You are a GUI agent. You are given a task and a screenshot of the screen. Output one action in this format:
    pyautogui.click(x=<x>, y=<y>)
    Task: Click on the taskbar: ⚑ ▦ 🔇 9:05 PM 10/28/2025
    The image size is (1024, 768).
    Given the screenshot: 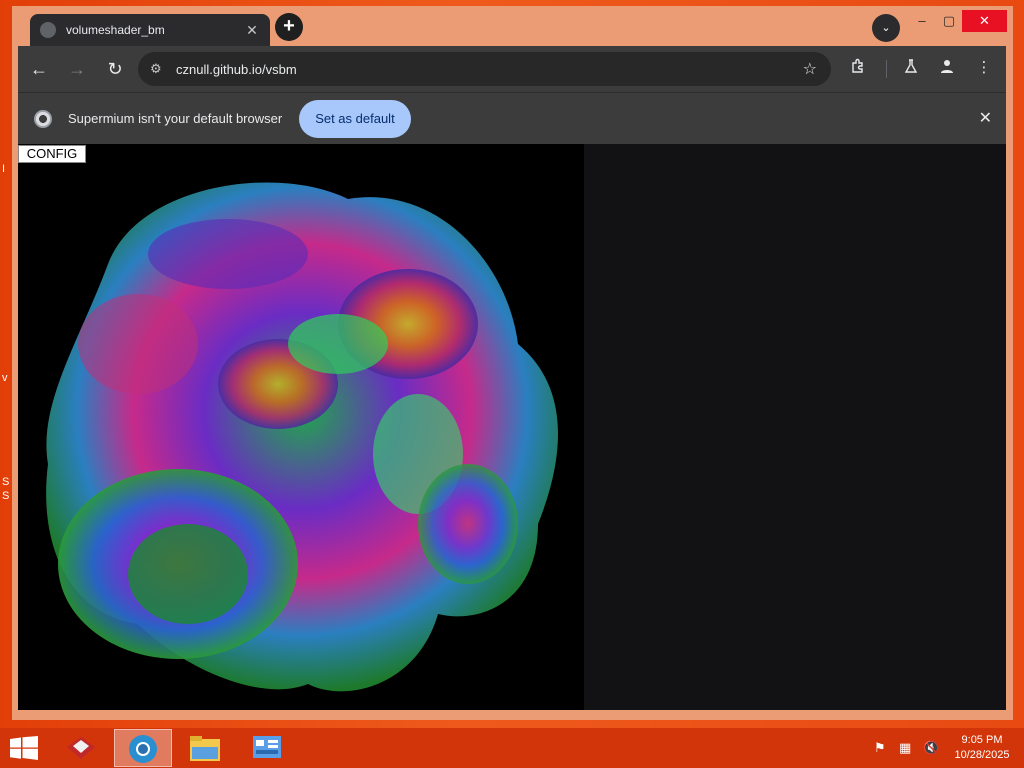 What is the action you would take?
    pyautogui.click(x=512, y=748)
    